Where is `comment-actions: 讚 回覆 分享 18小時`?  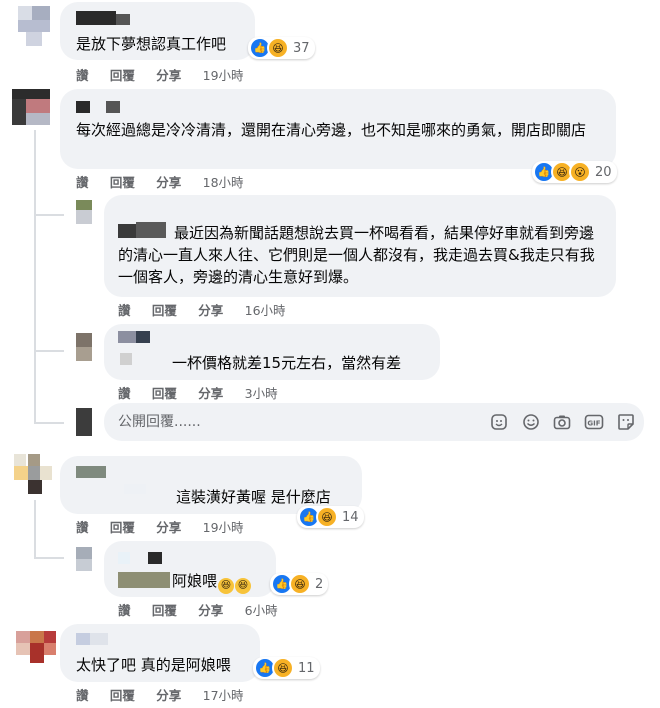 comment-actions: 讚 回覆 分享 18小時 is located at coordinates (160, 181).